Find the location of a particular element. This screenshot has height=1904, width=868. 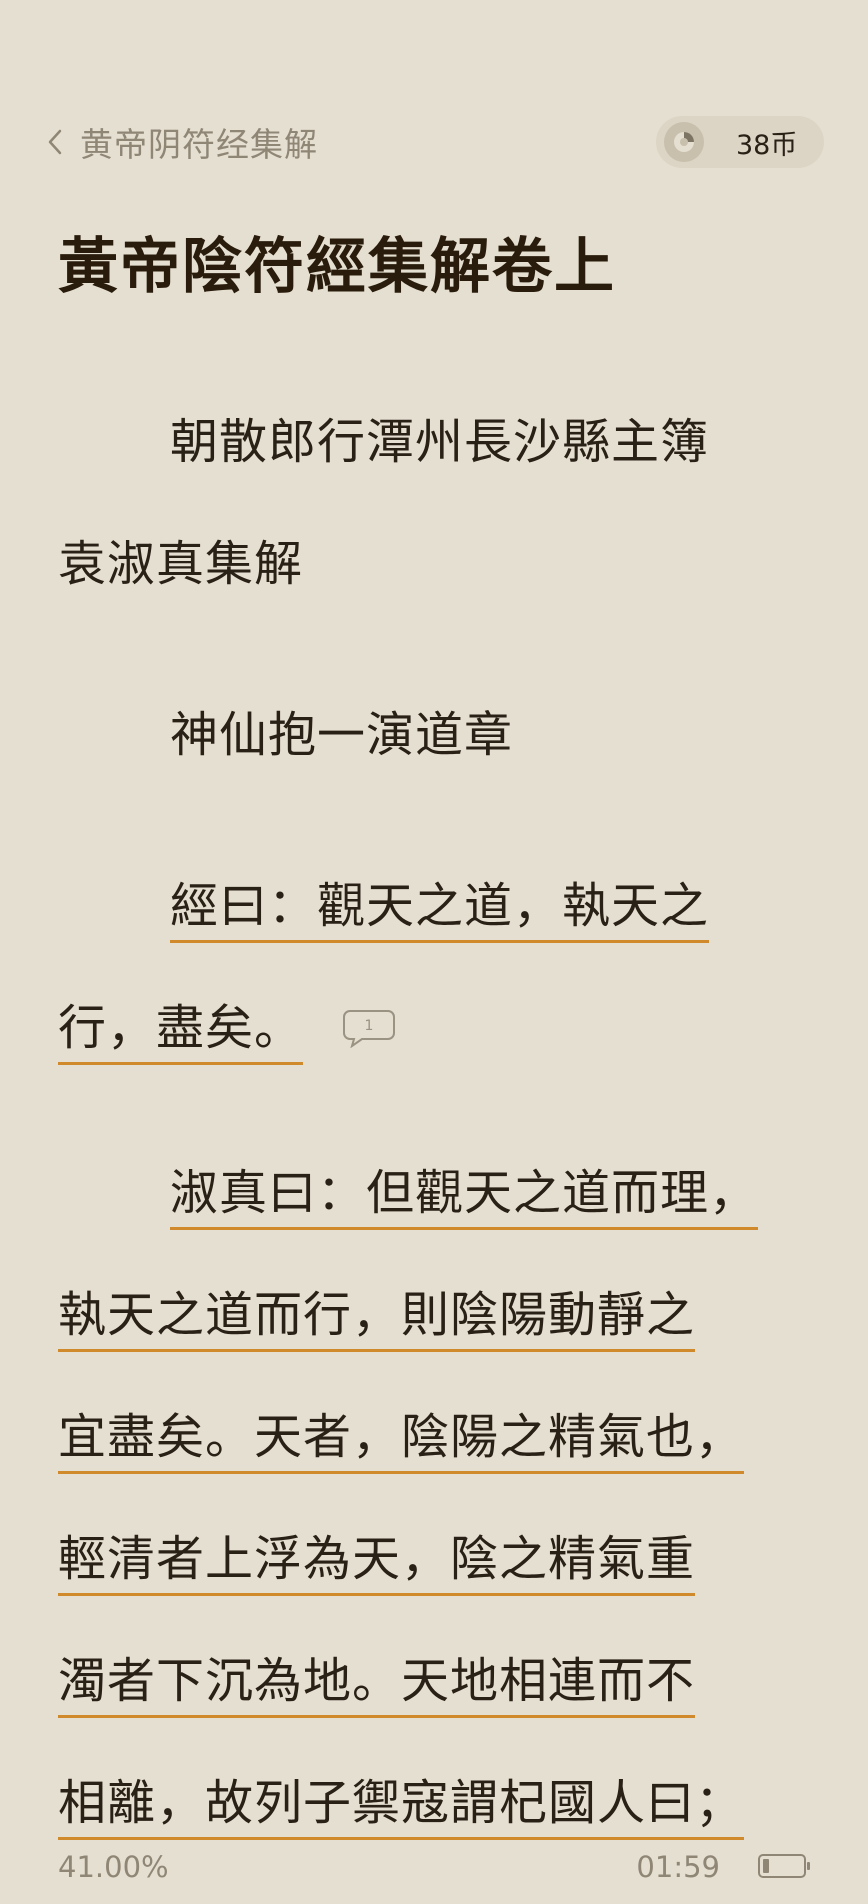

battery-icon is located at coordinates (784, 1866).